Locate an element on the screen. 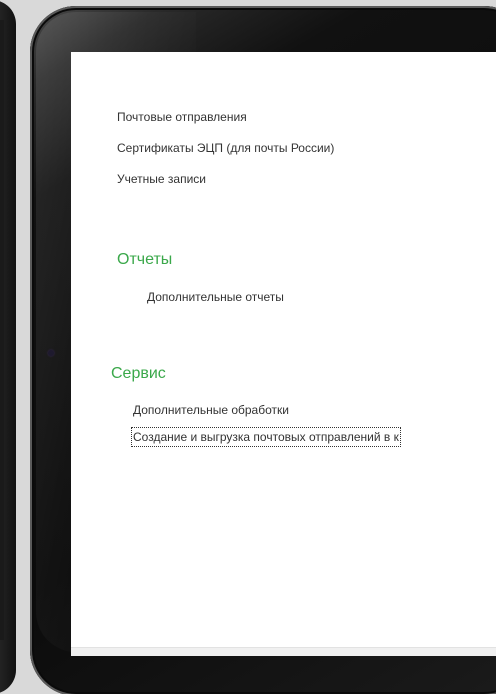 This screenshot has width=496, height=694. reports-section-title: Отчеты is located at coordinates (145, 259).